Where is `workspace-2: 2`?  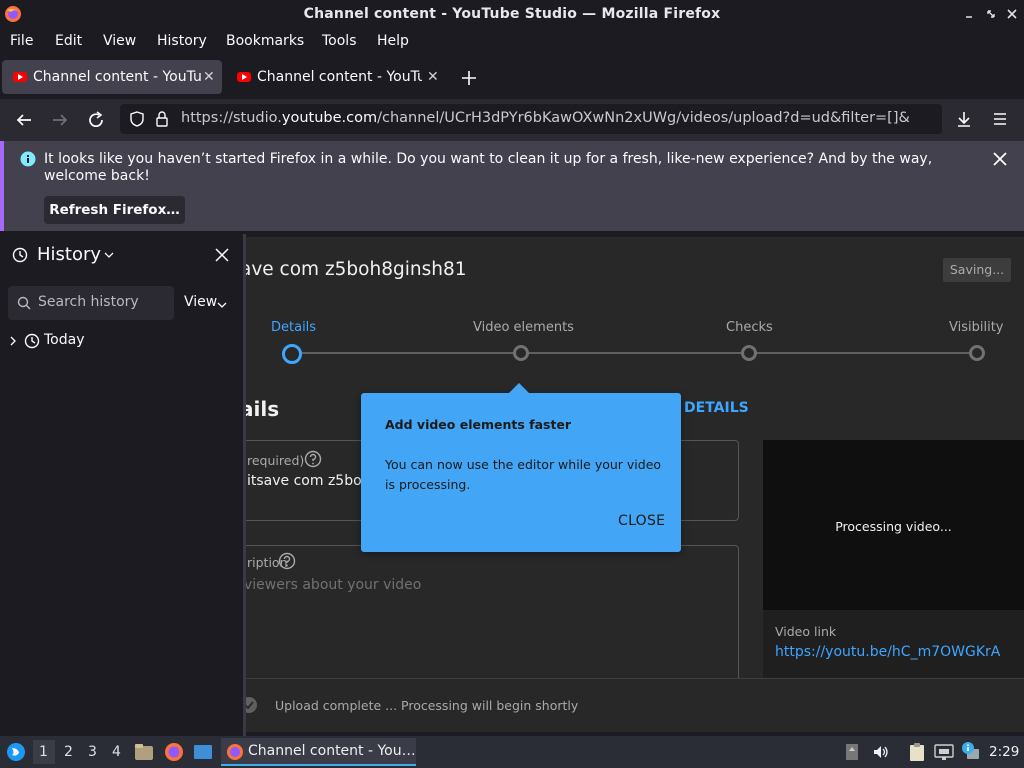 workspace-2: 2 is located at coordinates (68, 752).